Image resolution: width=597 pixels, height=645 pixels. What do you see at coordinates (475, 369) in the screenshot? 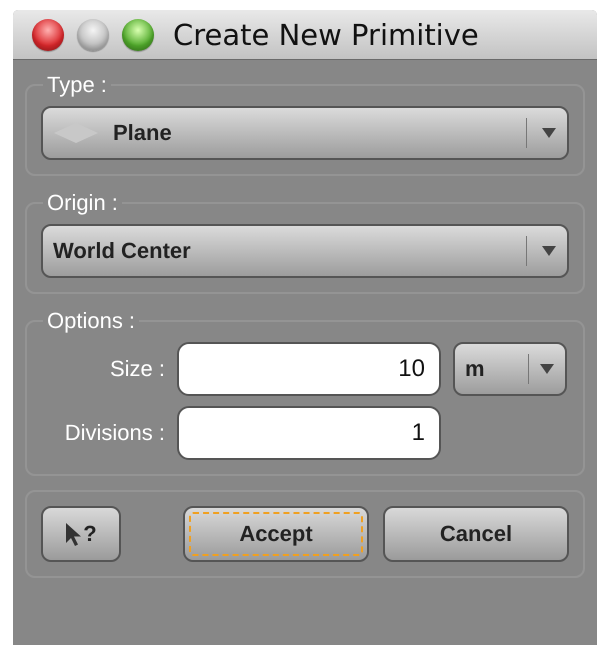
I see `dropdown-value: m` at bounding box center [475, 369].